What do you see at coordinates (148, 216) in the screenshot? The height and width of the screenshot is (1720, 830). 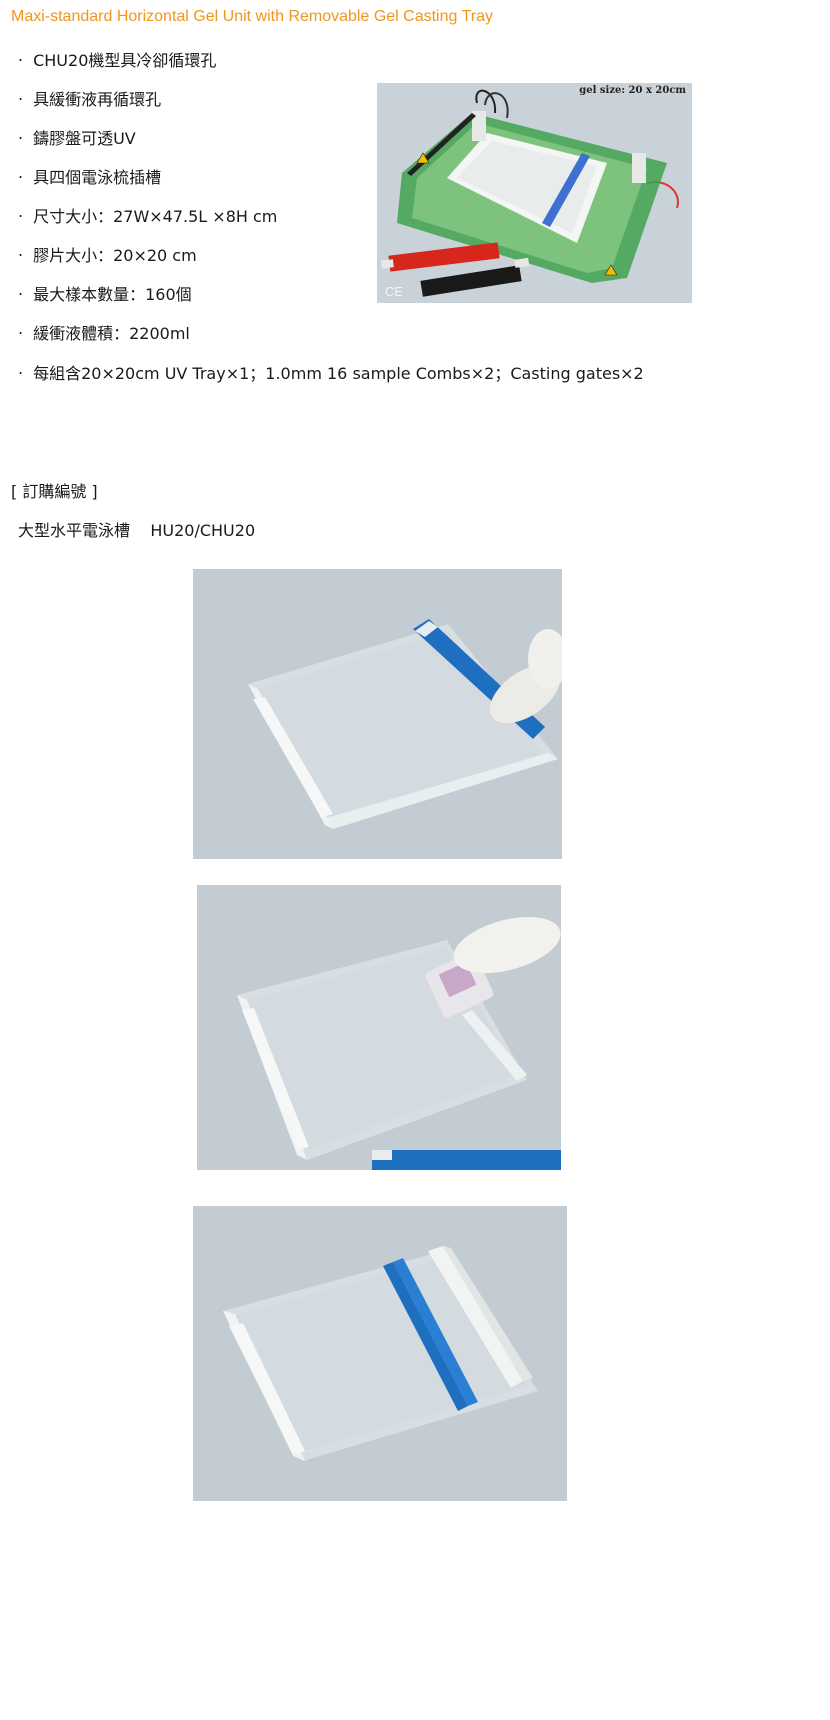 I see `feature-item: ‧ 尺寸大小：27W×47.5L ×8H cm` at bounding box center [148, 216].